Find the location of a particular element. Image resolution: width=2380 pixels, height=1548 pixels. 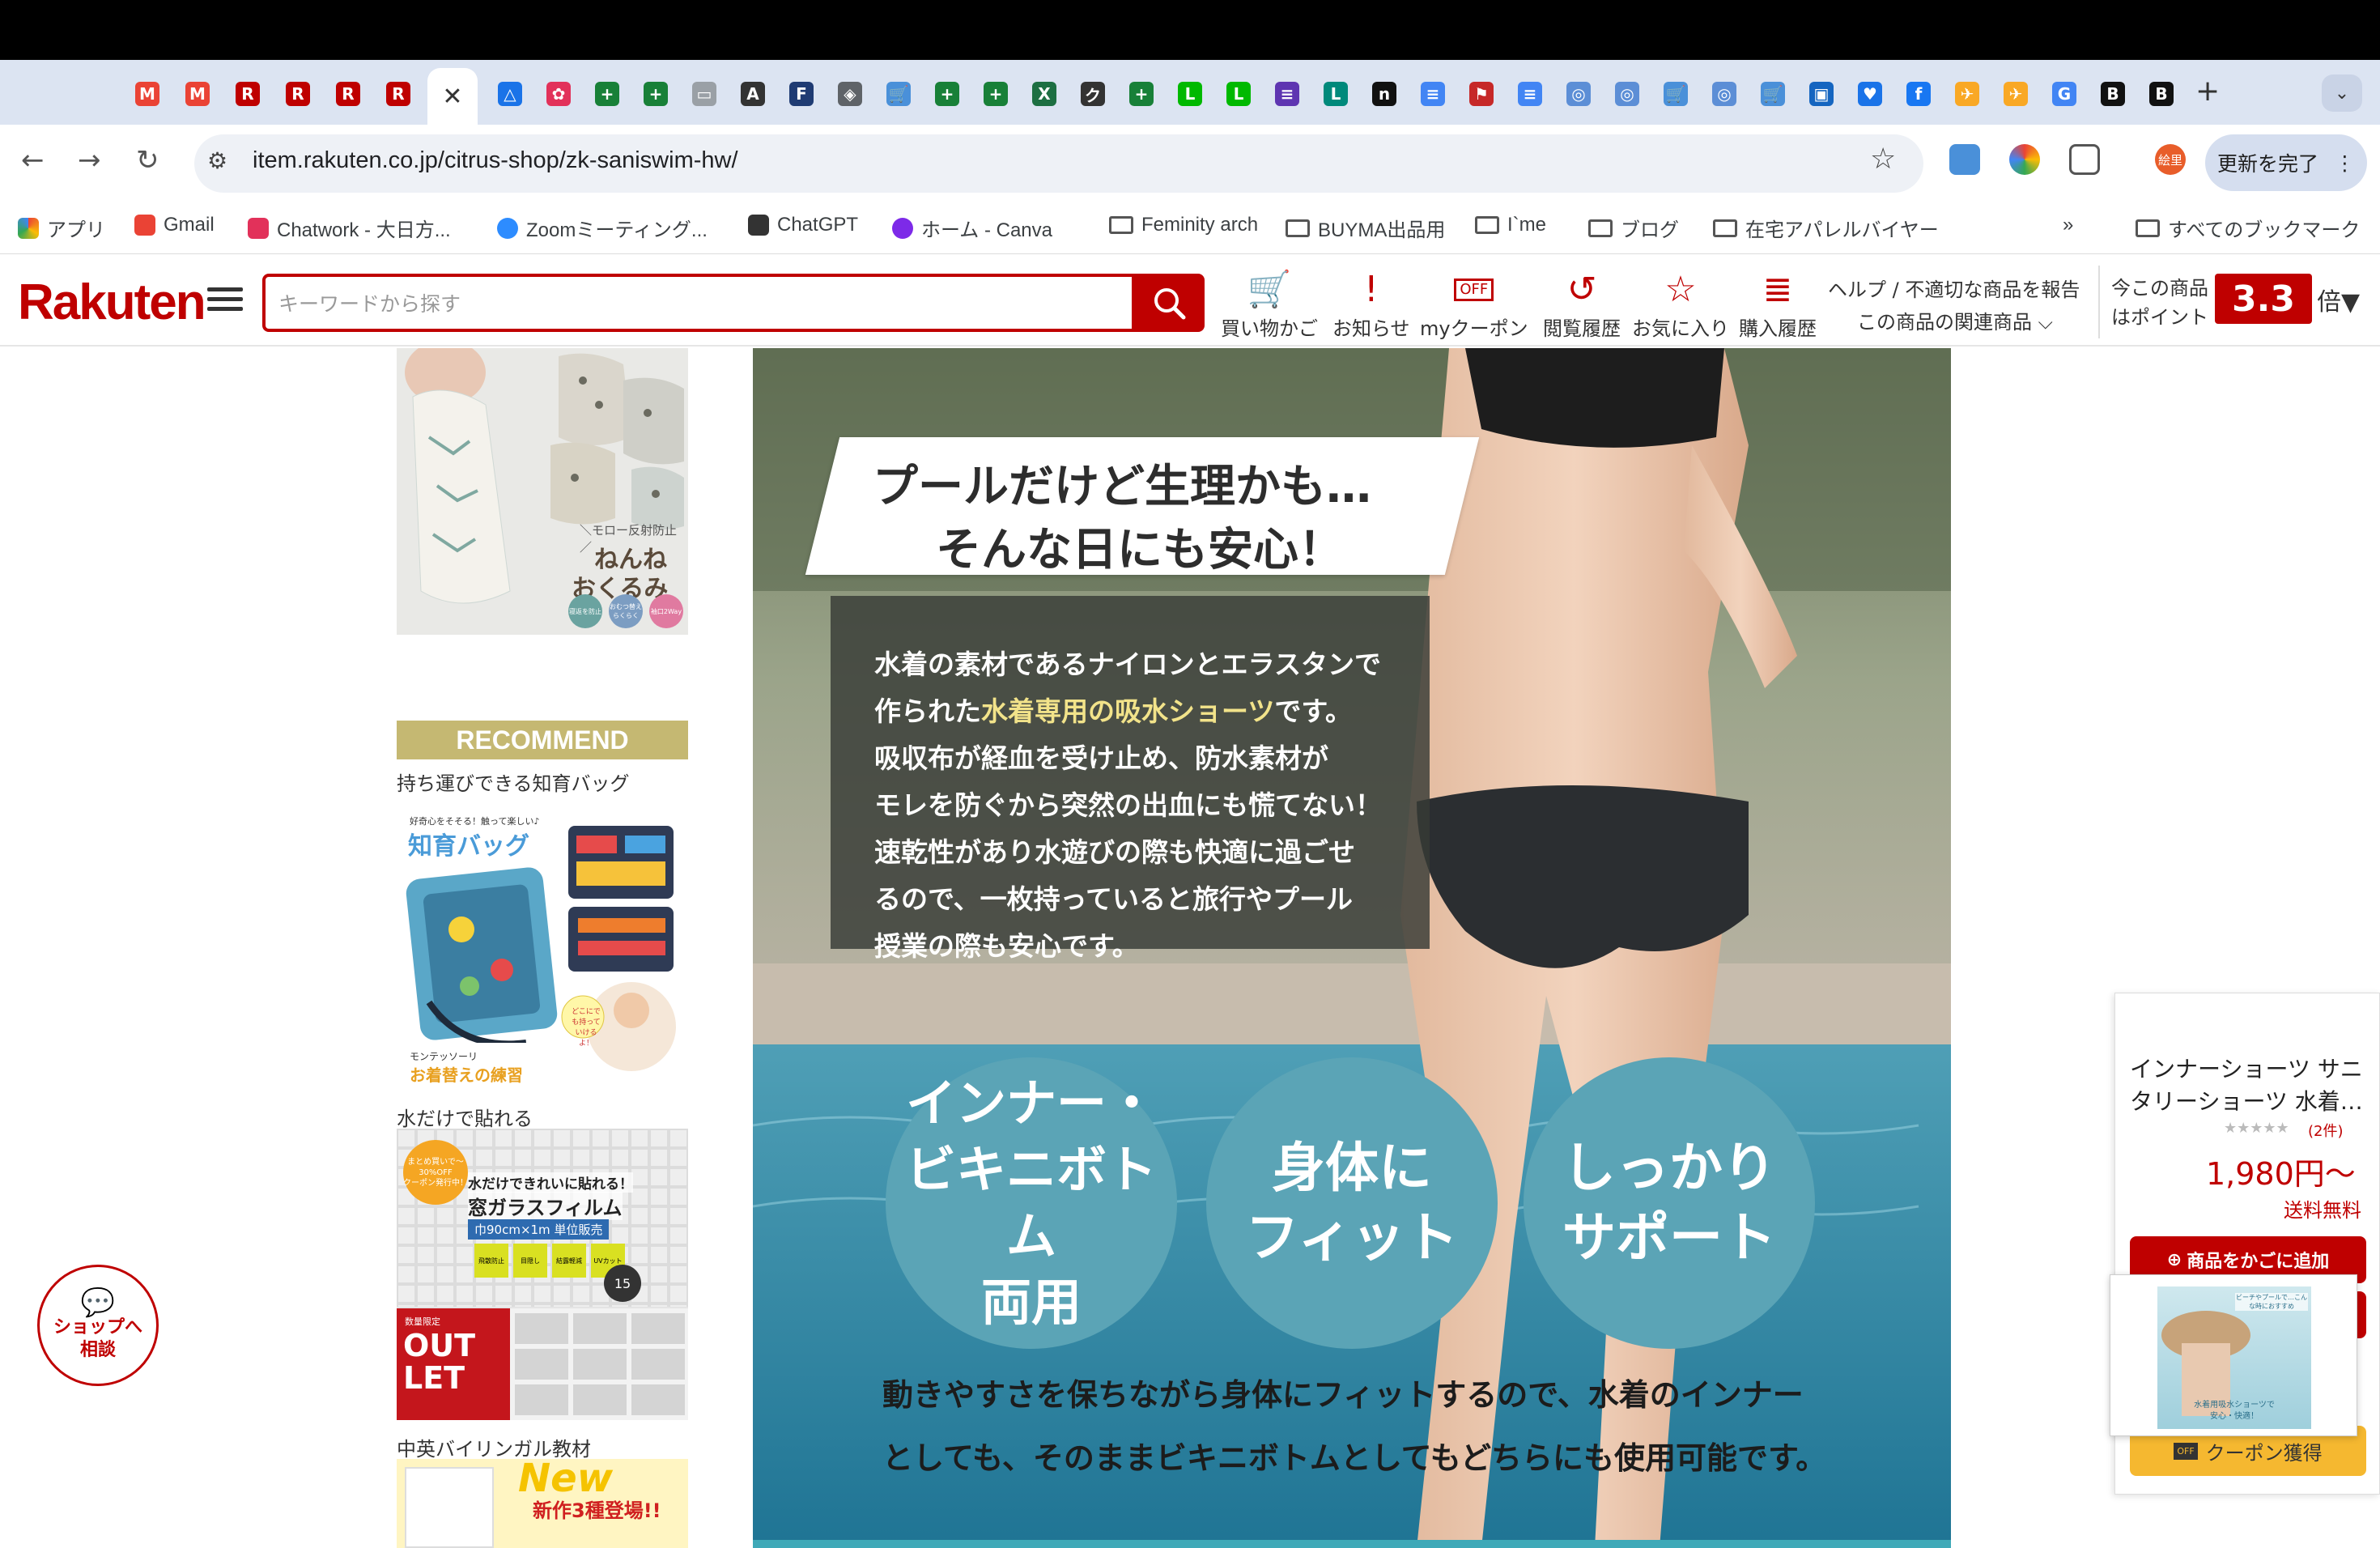

panel-title-1: インナーショーツ サニ is located at coordinates (2246, 1068).